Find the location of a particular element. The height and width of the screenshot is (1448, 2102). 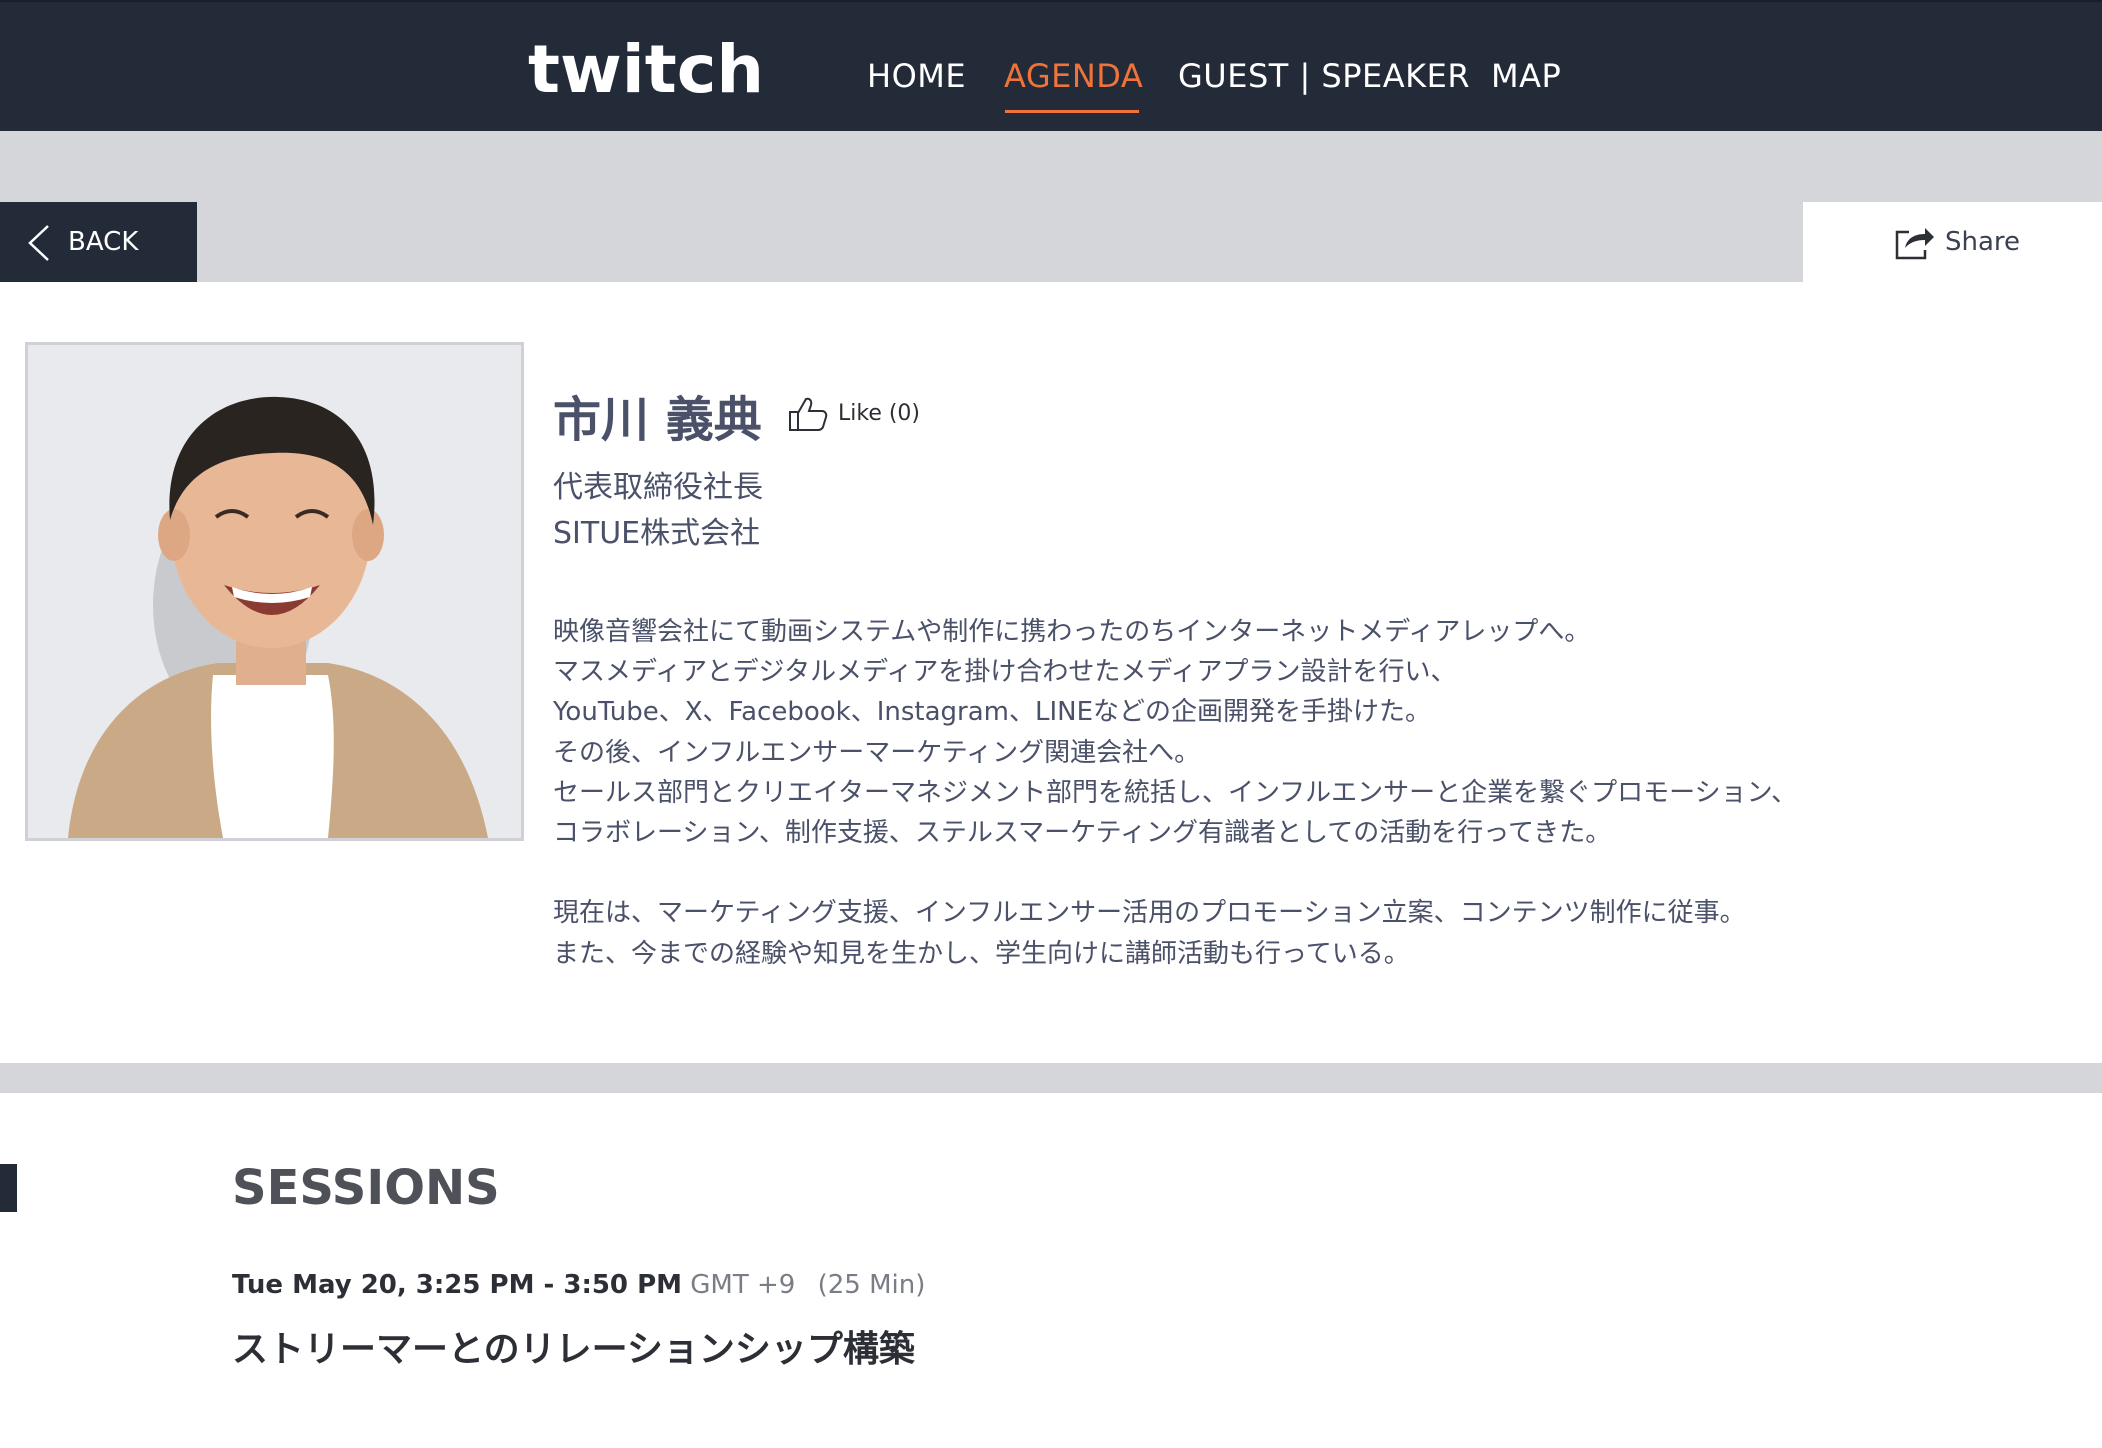

twitch-logo: twitch is located at coordinates (648, 69).